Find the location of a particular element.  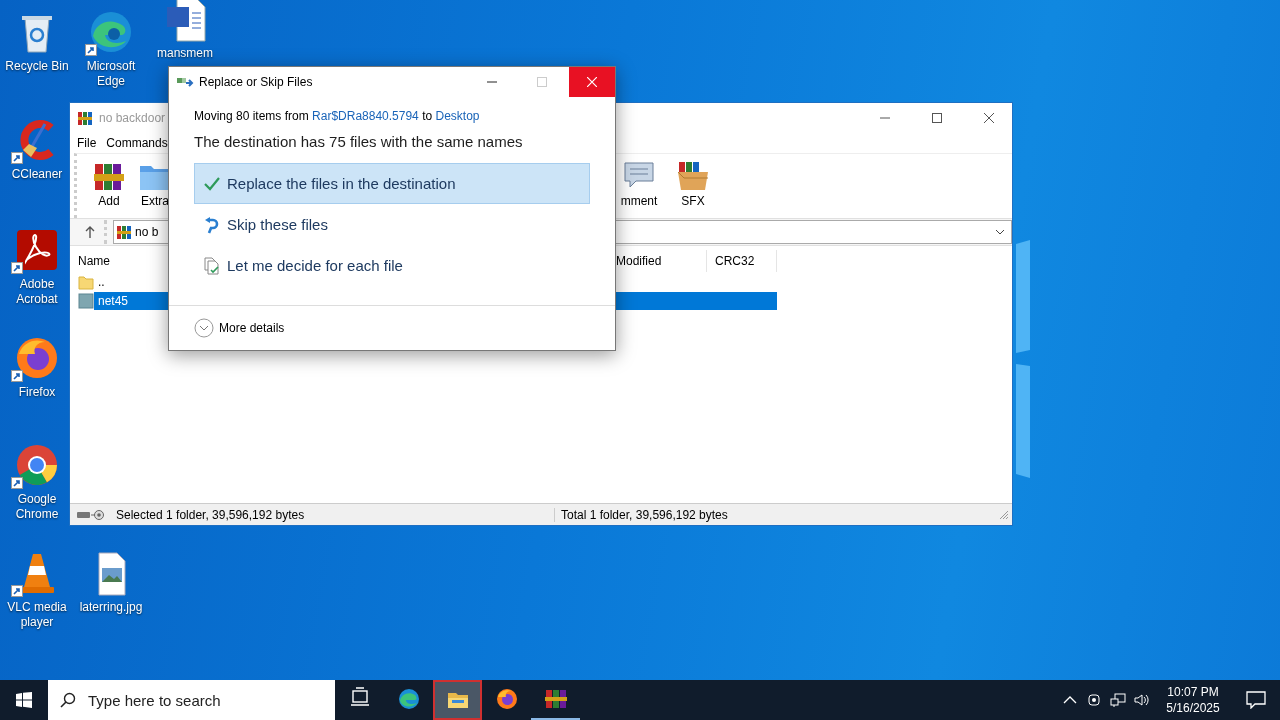

dialog-heading: The destination has 75 files with the same names is located at coordinates (359, 141).